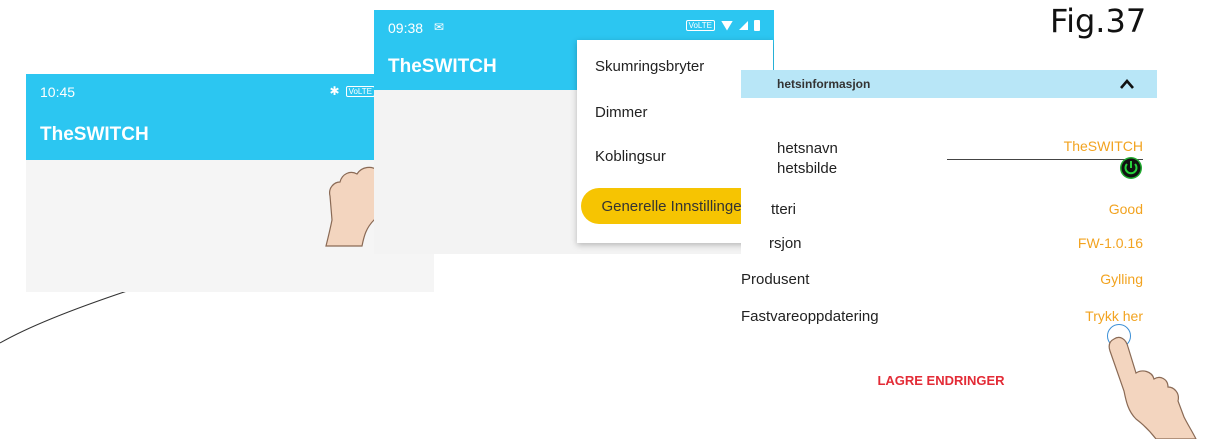 The width and height of the screenshot is (1223, 439). Describe the element at coordinates (1121, 279) in the screenshot. I see `row-value-produsent: Gylling` at that location.